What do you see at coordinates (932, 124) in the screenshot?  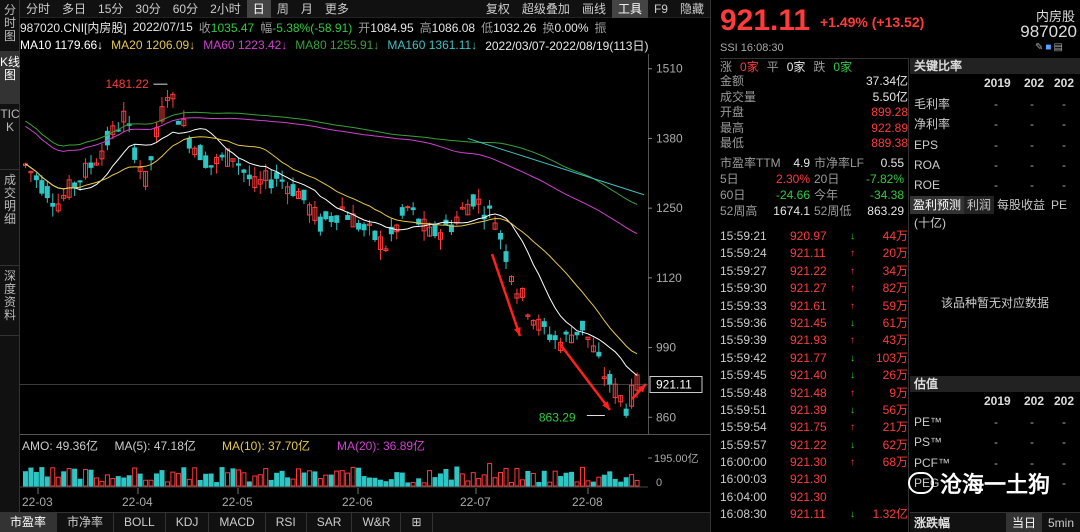 I see `ratio-label: 净利率` at bounding box center [932, 124].